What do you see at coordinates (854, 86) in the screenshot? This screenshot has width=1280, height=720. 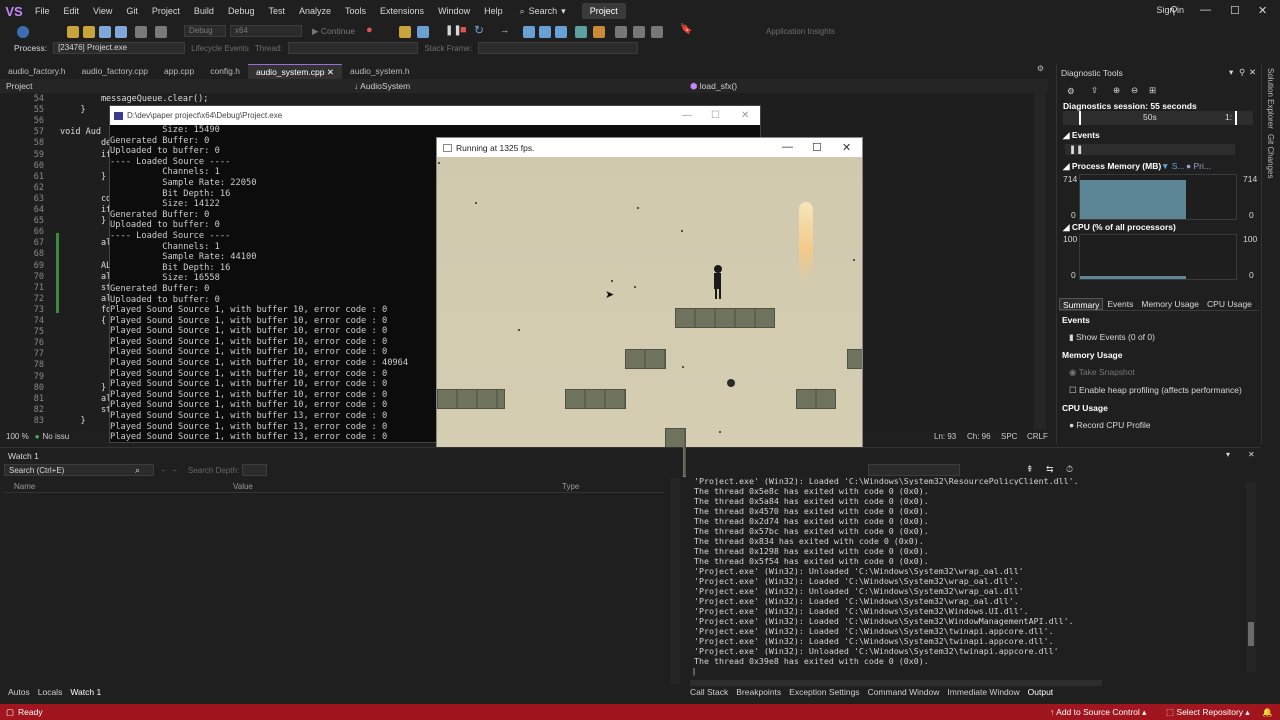 I see `member-dropdown: ⬢ load_sfx()` at bounding box center [854, 86].